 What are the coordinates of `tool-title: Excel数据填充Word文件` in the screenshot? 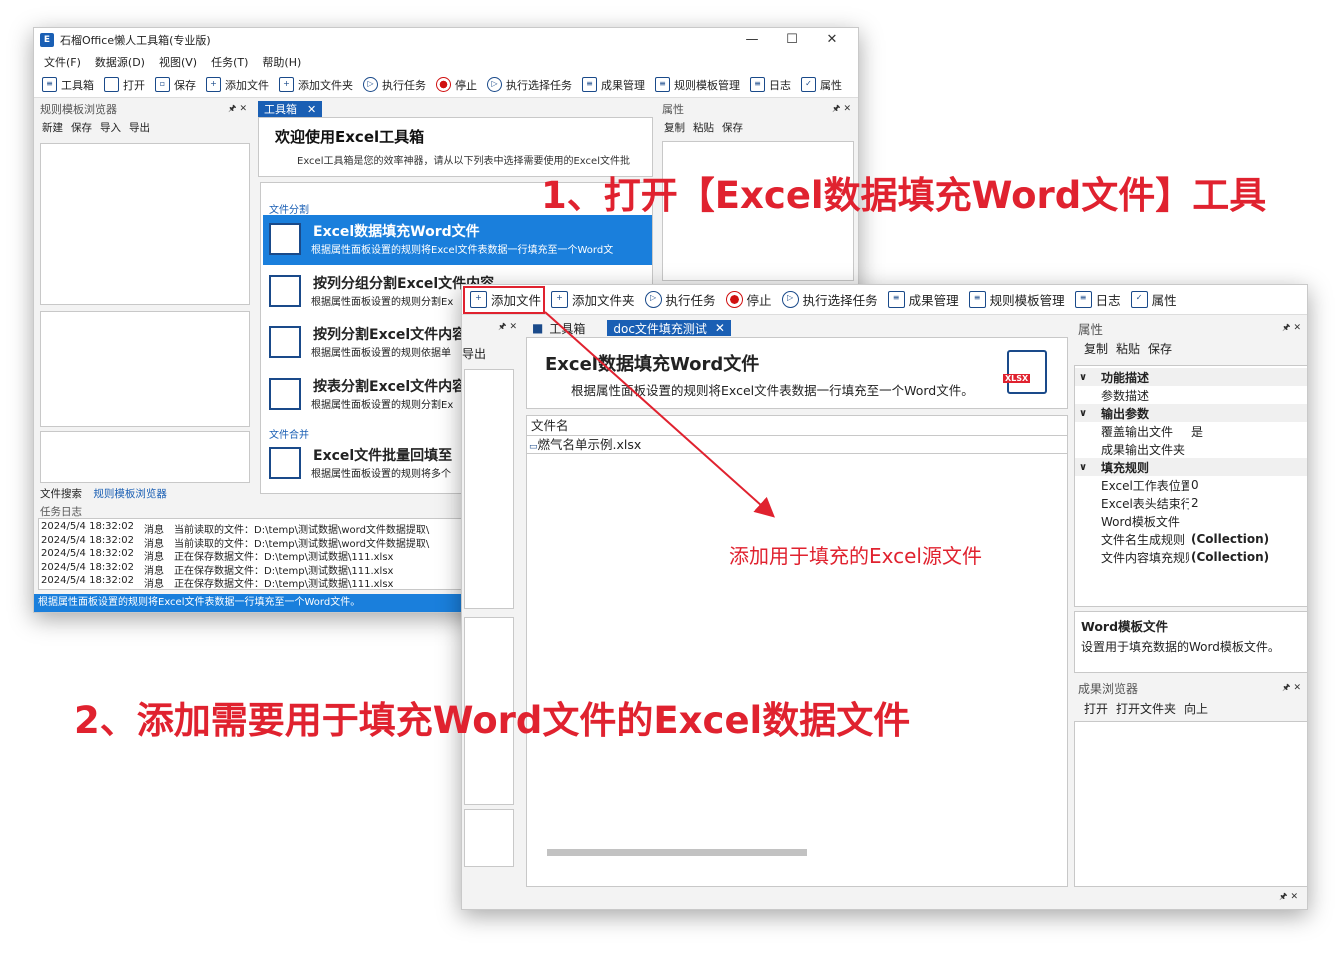 It's located at (652, 364).